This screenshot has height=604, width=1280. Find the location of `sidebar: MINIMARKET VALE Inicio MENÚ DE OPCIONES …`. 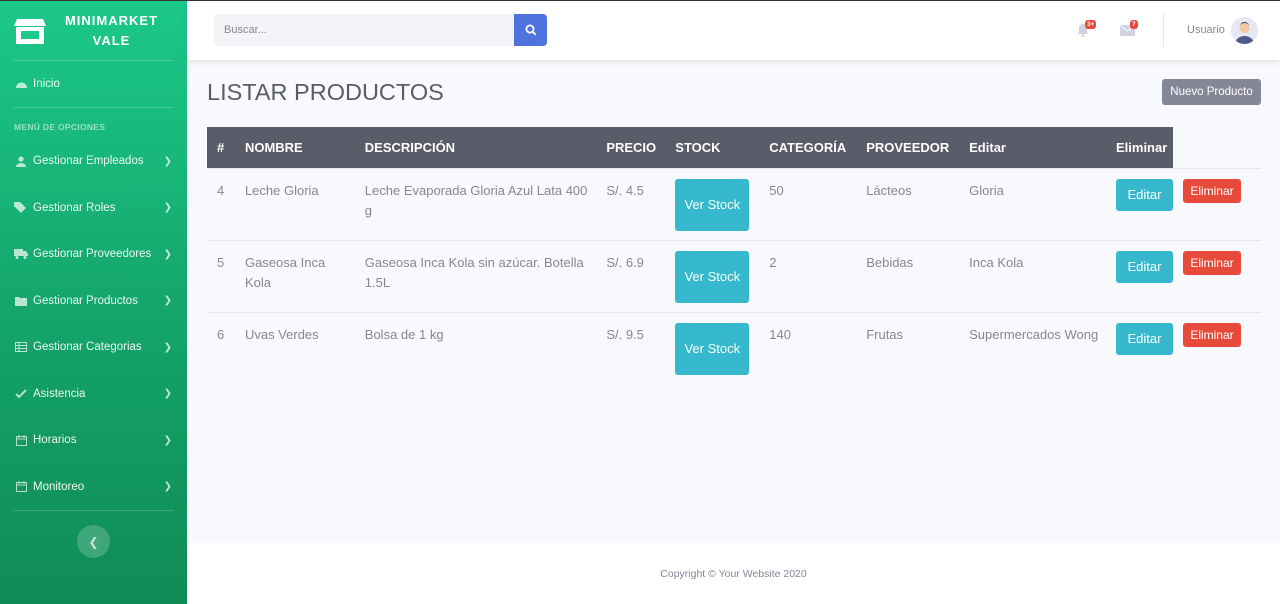

sidebar: MINIMARKET VALE Inicio MENÚ DE OPCIONES … is located at coordinates (93, 302).